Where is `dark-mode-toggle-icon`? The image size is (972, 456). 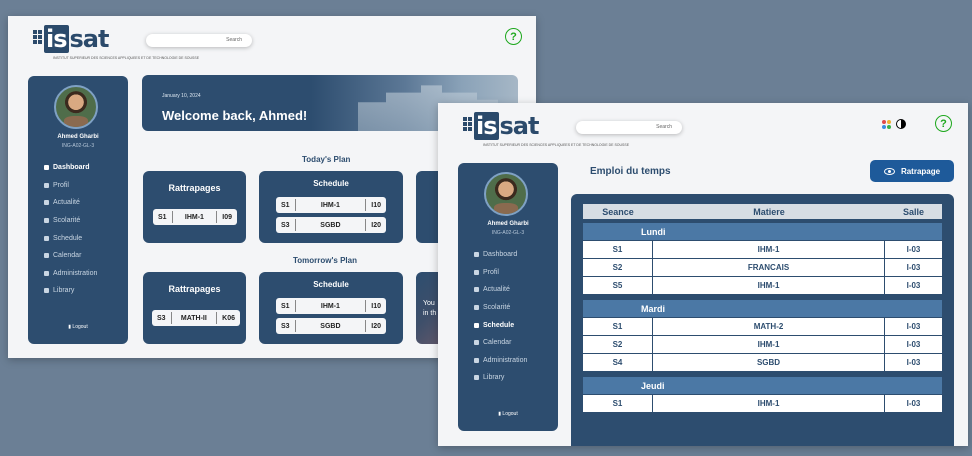 dark-mode-toggle-icon is located at coordinates (901, 124).